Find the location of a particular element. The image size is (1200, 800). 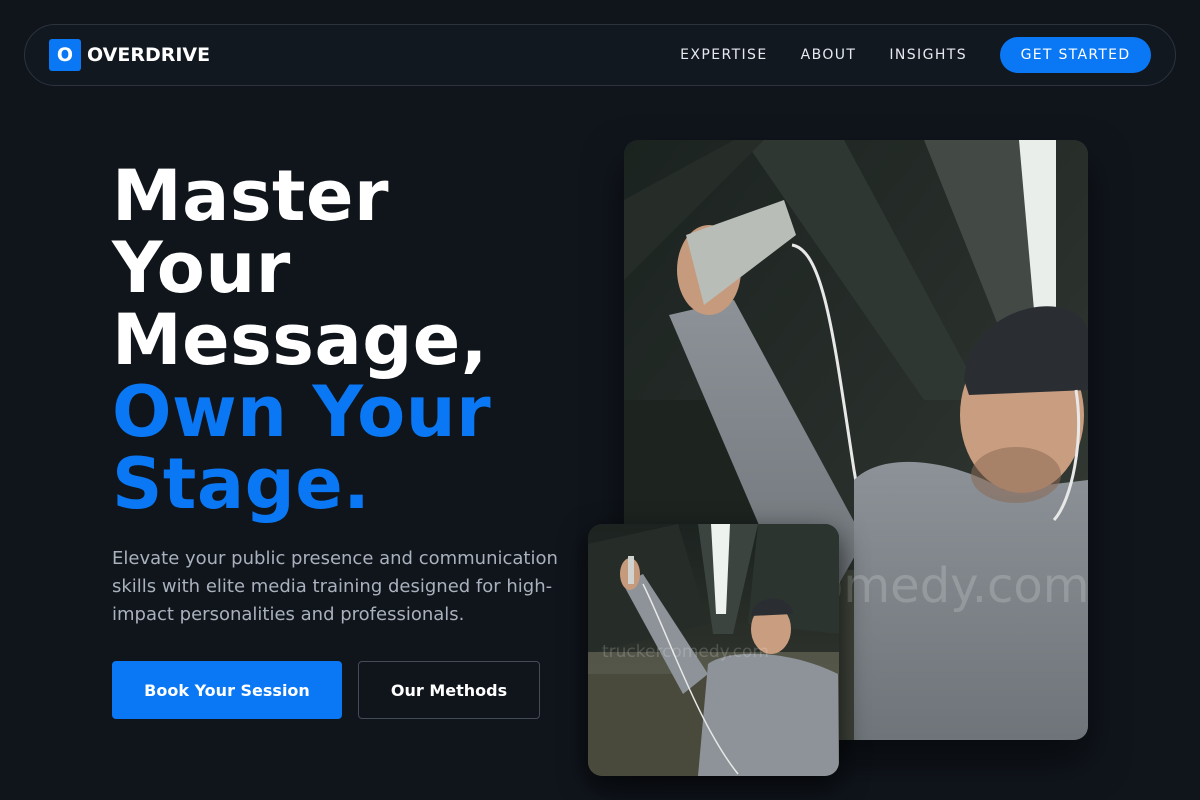

nav-link-about: ABOUT is located at coordinates (829, 55).